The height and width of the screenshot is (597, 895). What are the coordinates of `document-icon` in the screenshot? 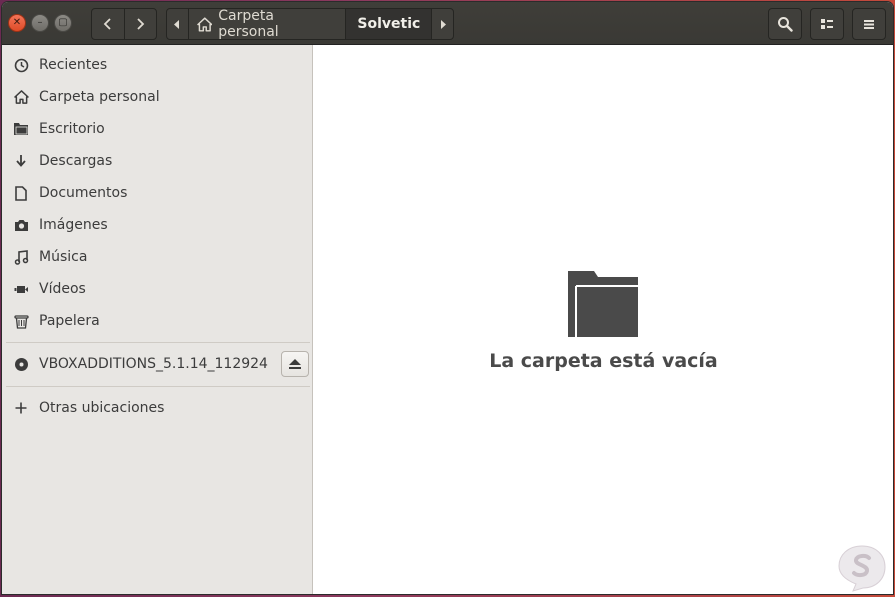 It's located at (21, 193).